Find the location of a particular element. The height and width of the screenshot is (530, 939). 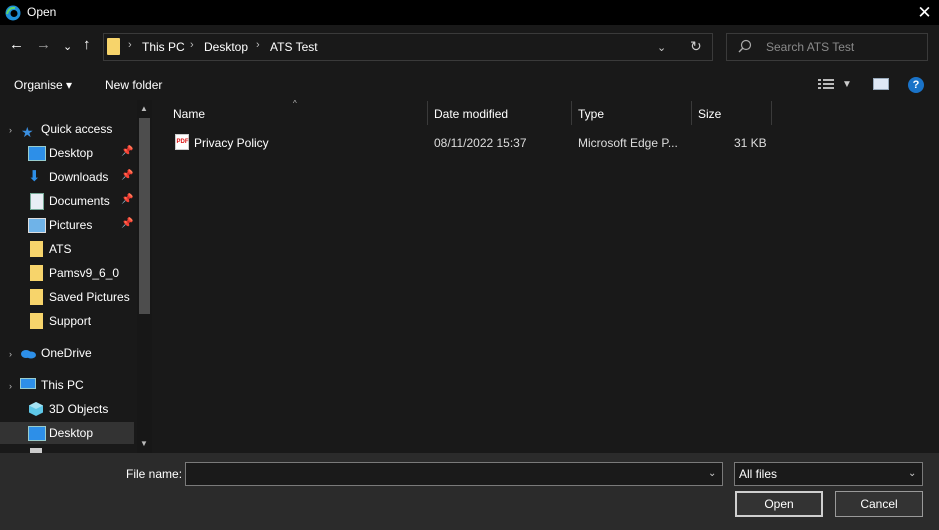

forward-button: → is located at coordinates (43, 44).